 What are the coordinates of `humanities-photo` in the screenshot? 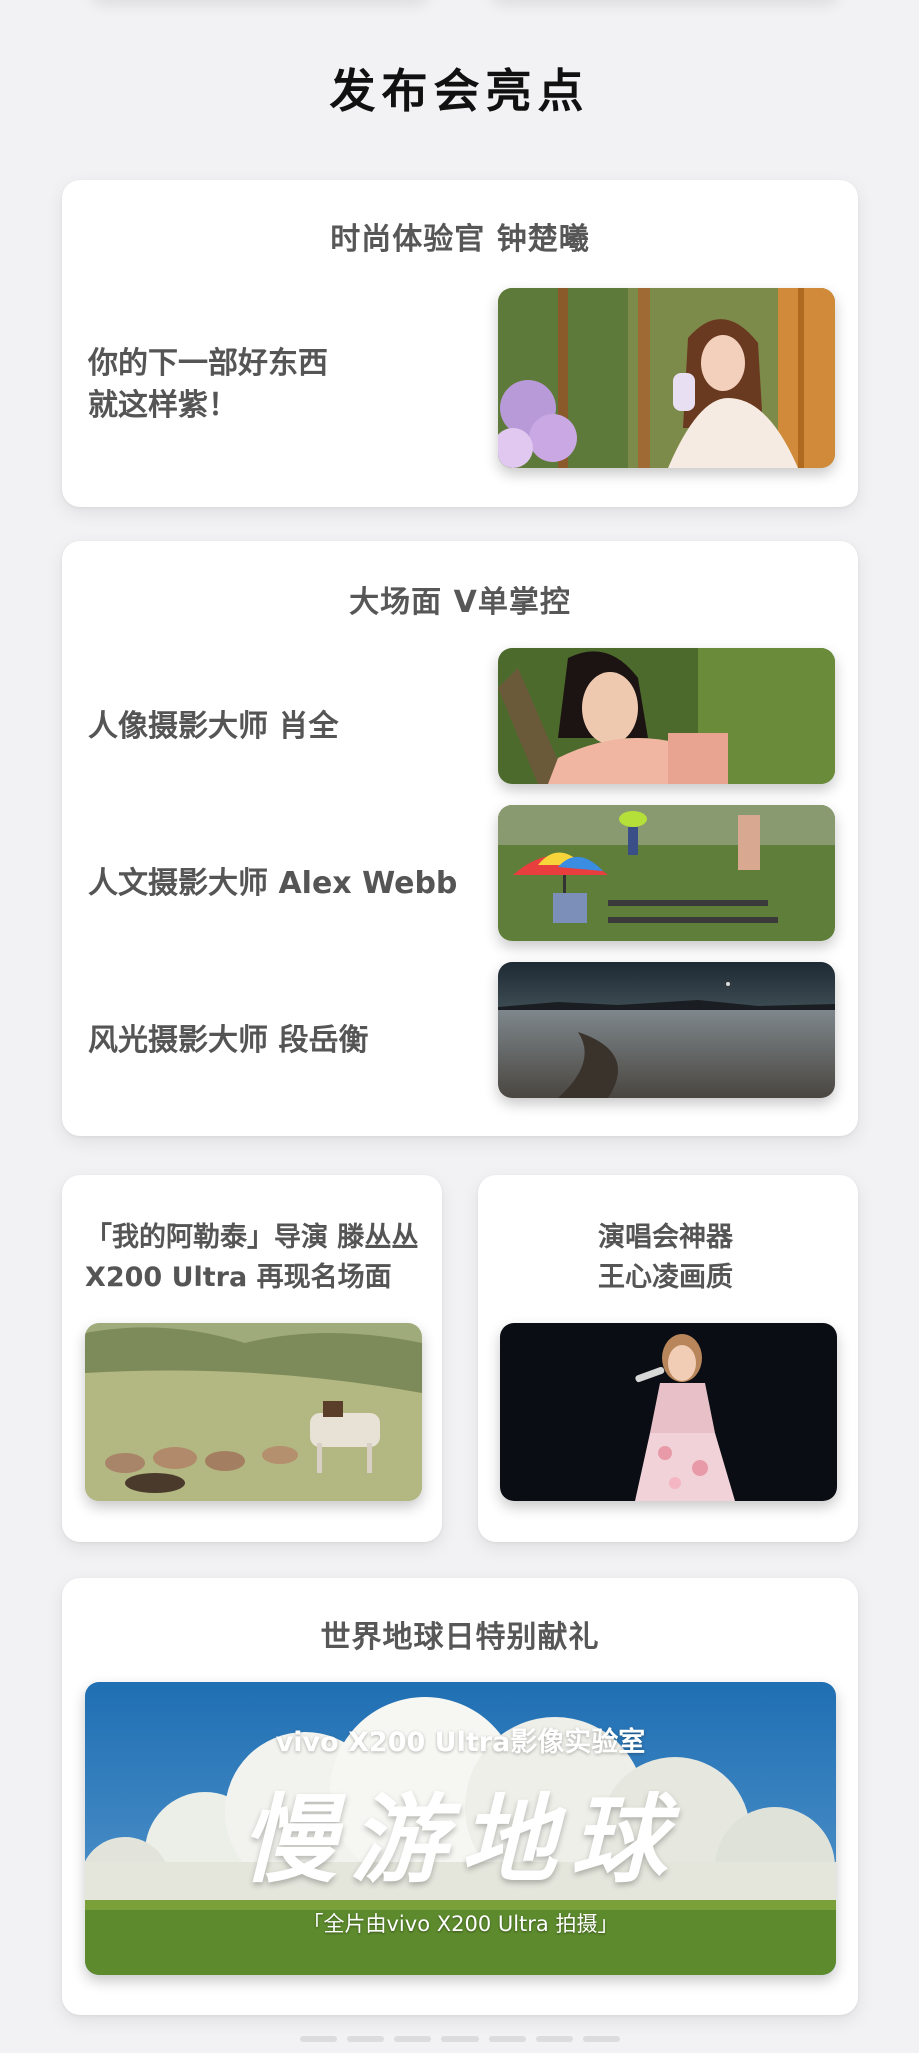 It's located at (666, 873).